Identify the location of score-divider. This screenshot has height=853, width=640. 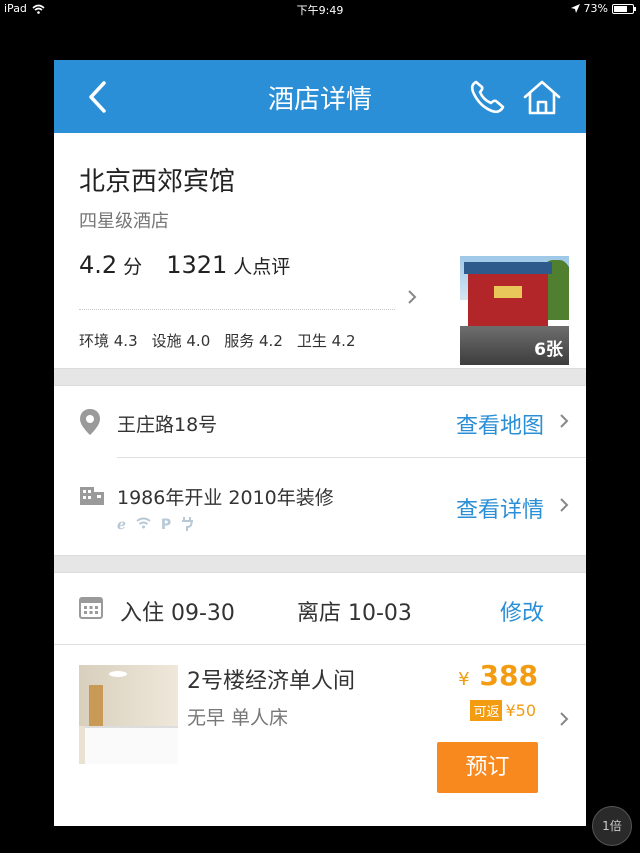
(237, 309).